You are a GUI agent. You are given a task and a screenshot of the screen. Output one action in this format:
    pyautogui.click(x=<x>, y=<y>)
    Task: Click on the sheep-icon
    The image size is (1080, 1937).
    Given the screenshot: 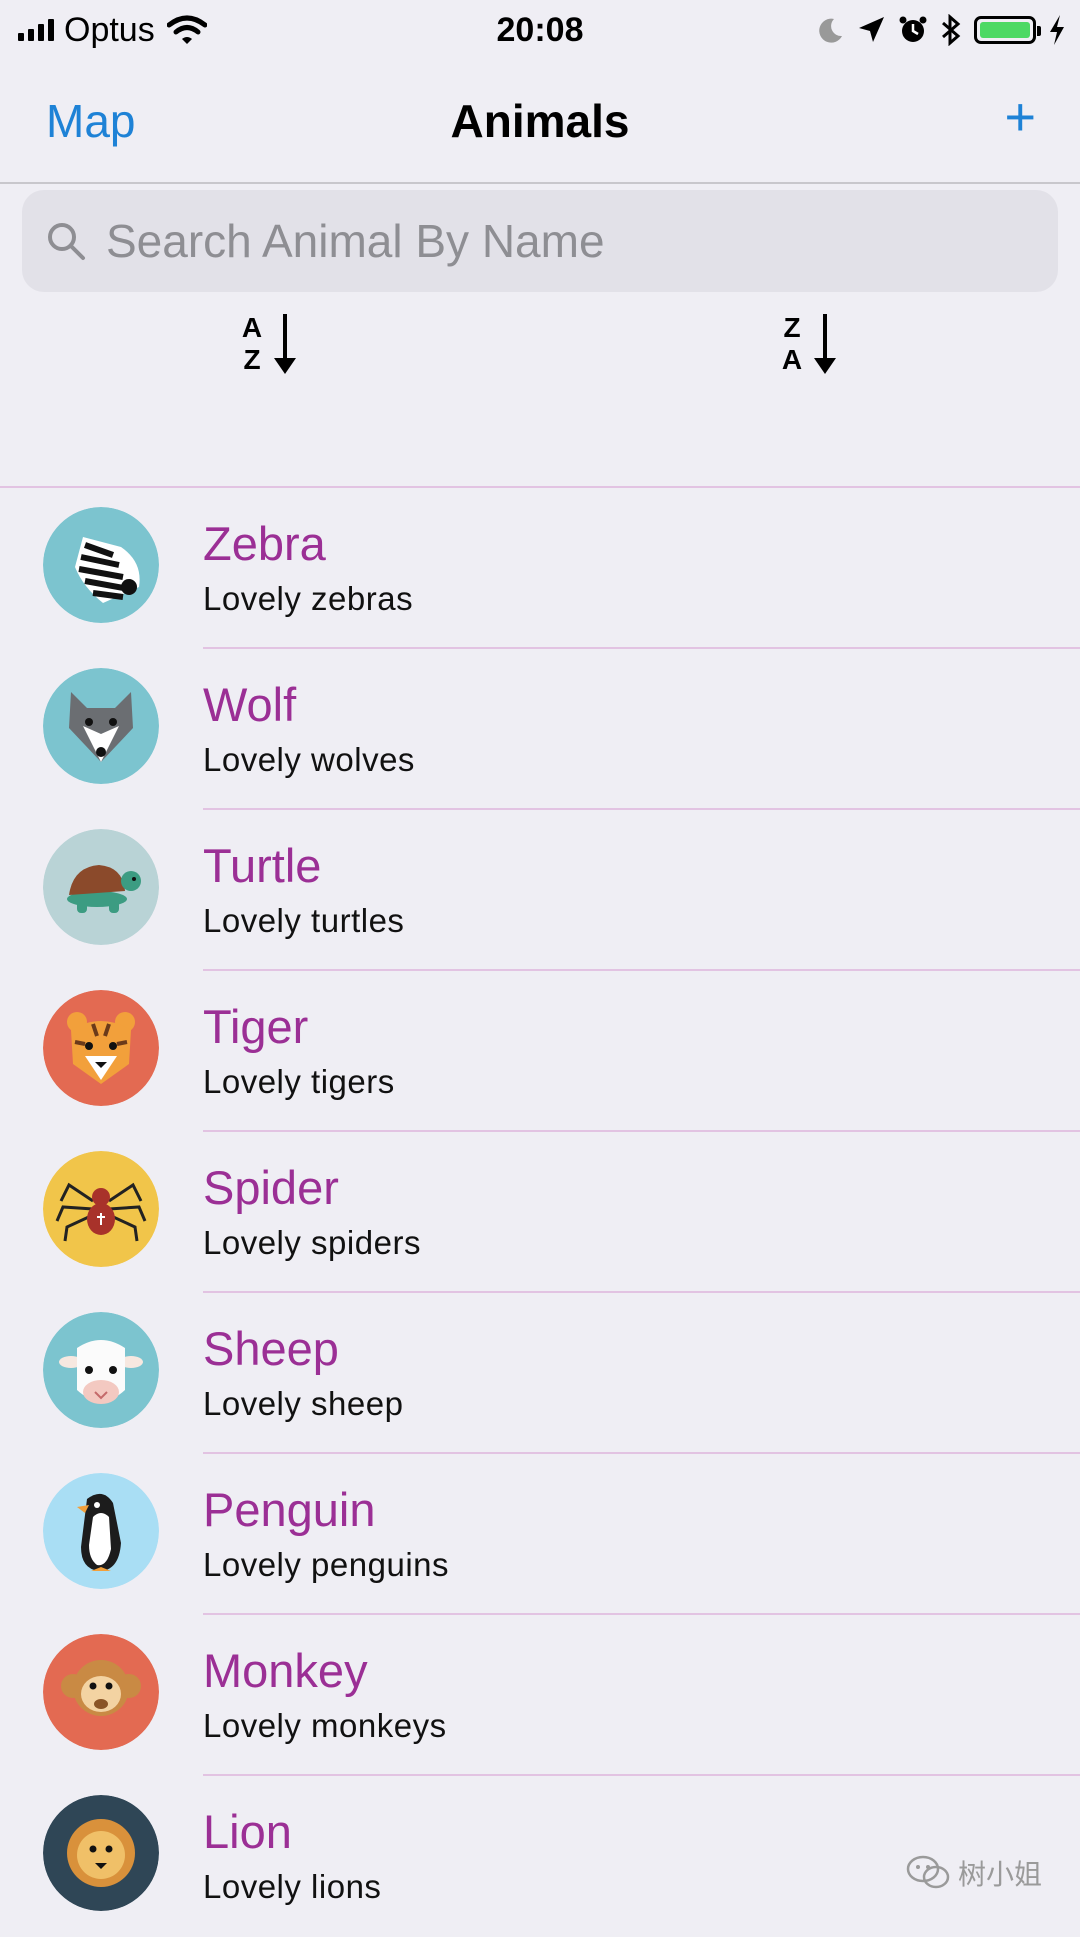 What is the action you would take?
    pyautogui.click(x=101, y=1370)
    